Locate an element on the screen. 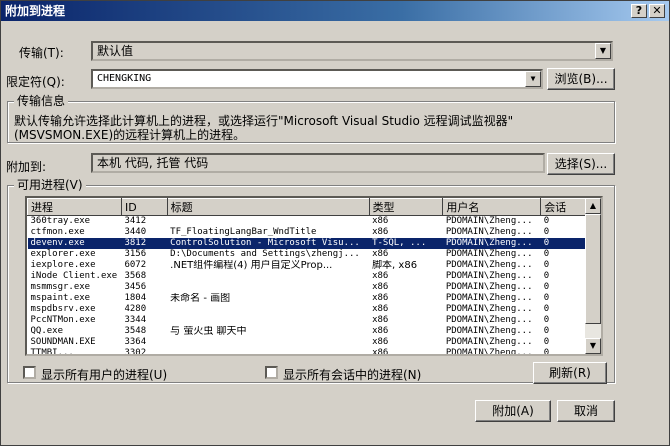  close-button: ✕ is located at coordinates (657, 11).